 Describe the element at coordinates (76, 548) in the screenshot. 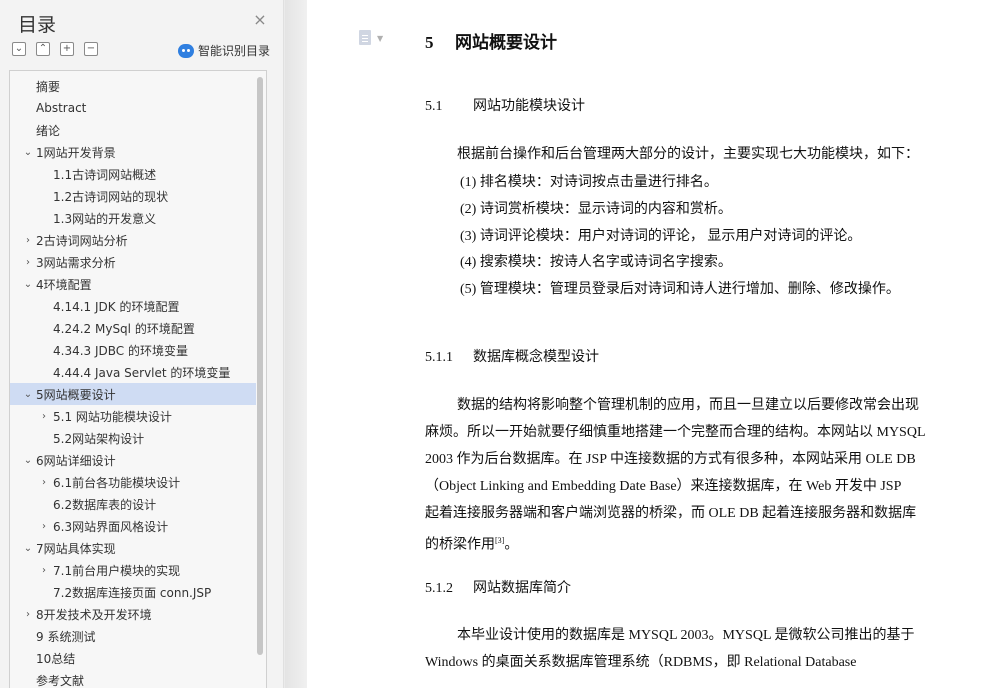

I see `toc-item-label: 7网站具体实现` at that location.